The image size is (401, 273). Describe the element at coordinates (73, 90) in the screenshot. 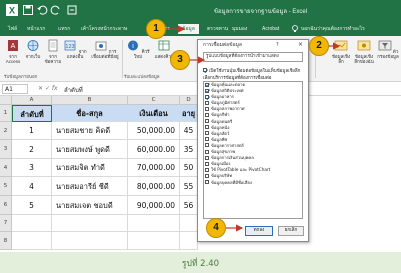

I see `formula-value: ลำดับที่` at that location.